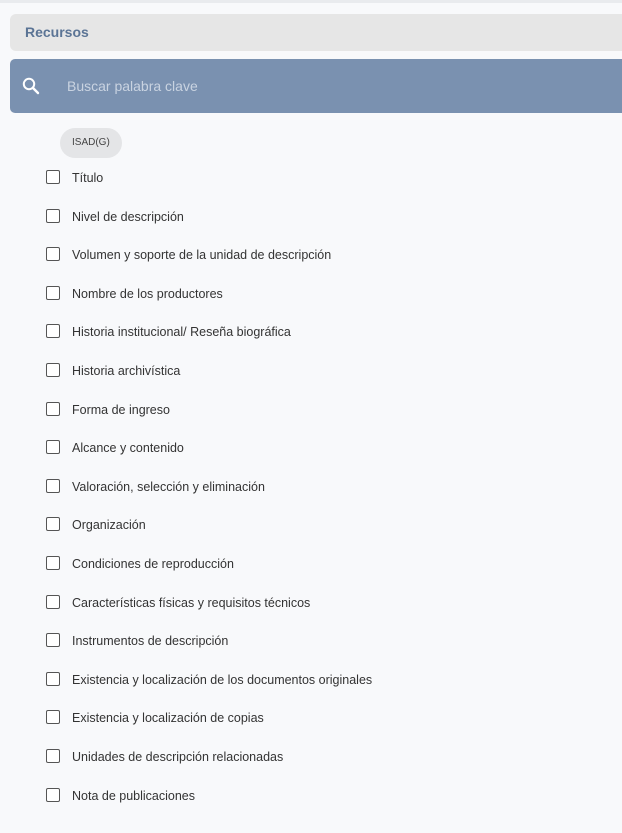  I want to click on field-label: Alcance y contenido, so click(128, 448).